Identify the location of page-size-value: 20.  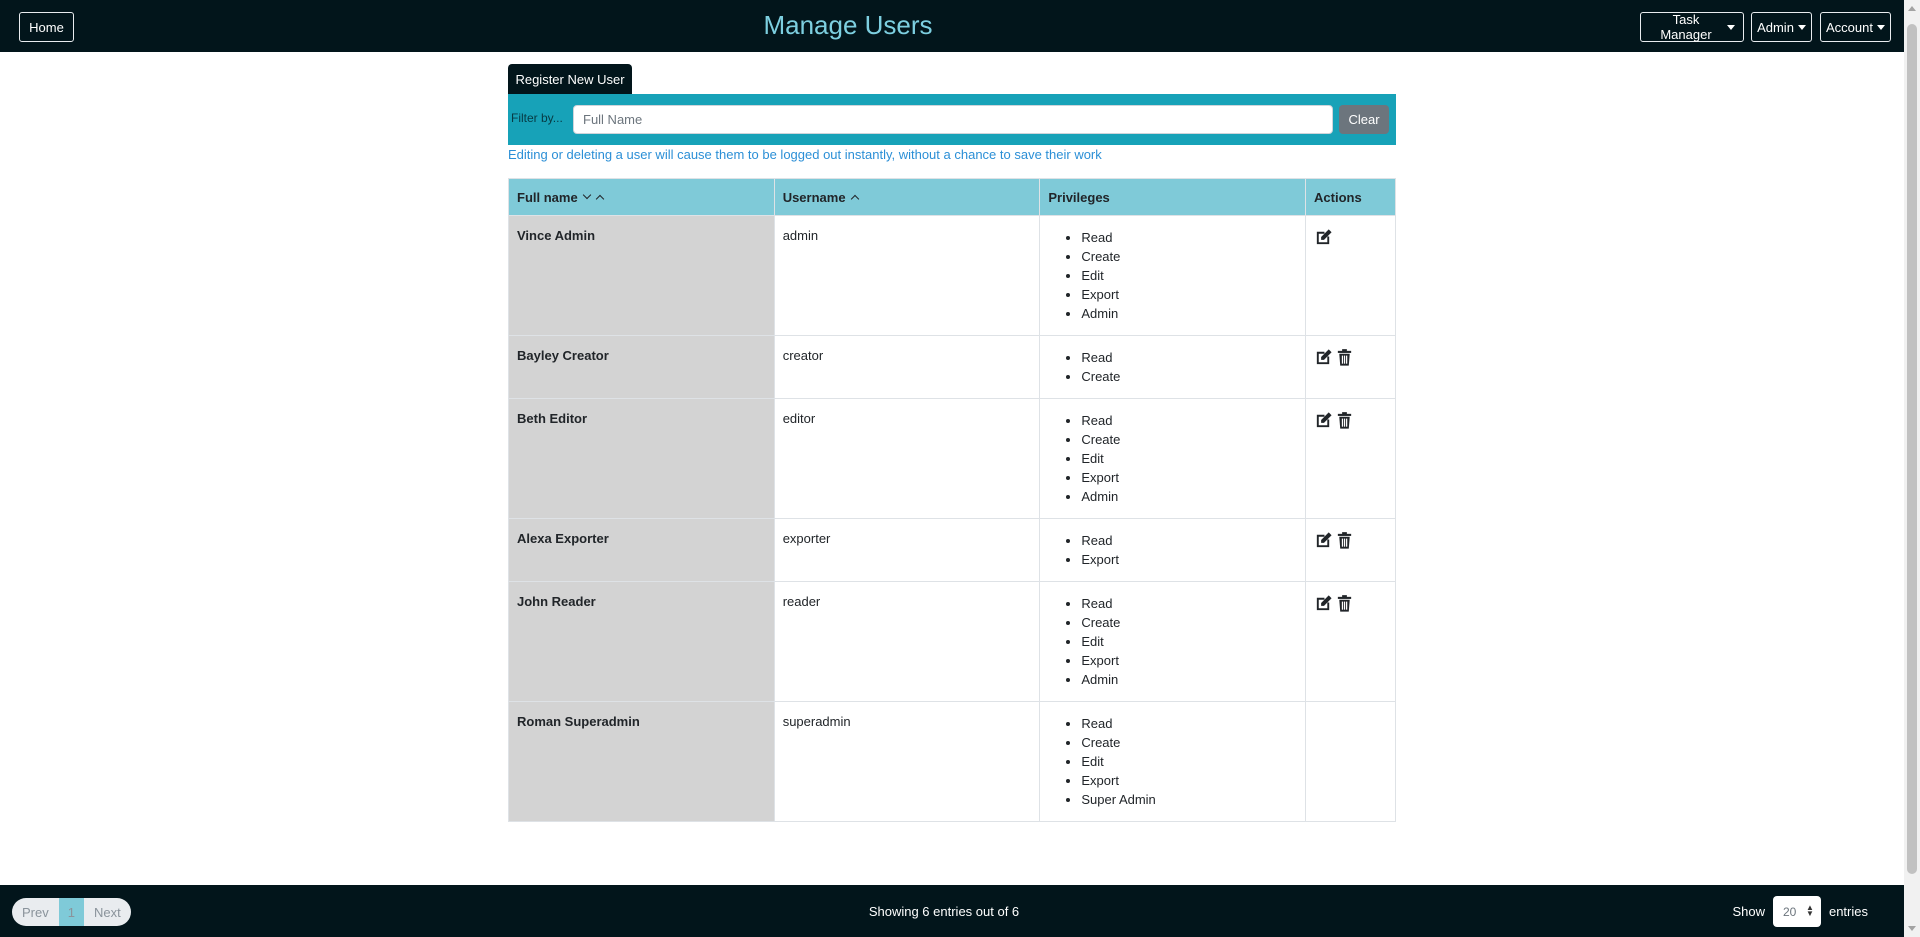
(1789, 911).